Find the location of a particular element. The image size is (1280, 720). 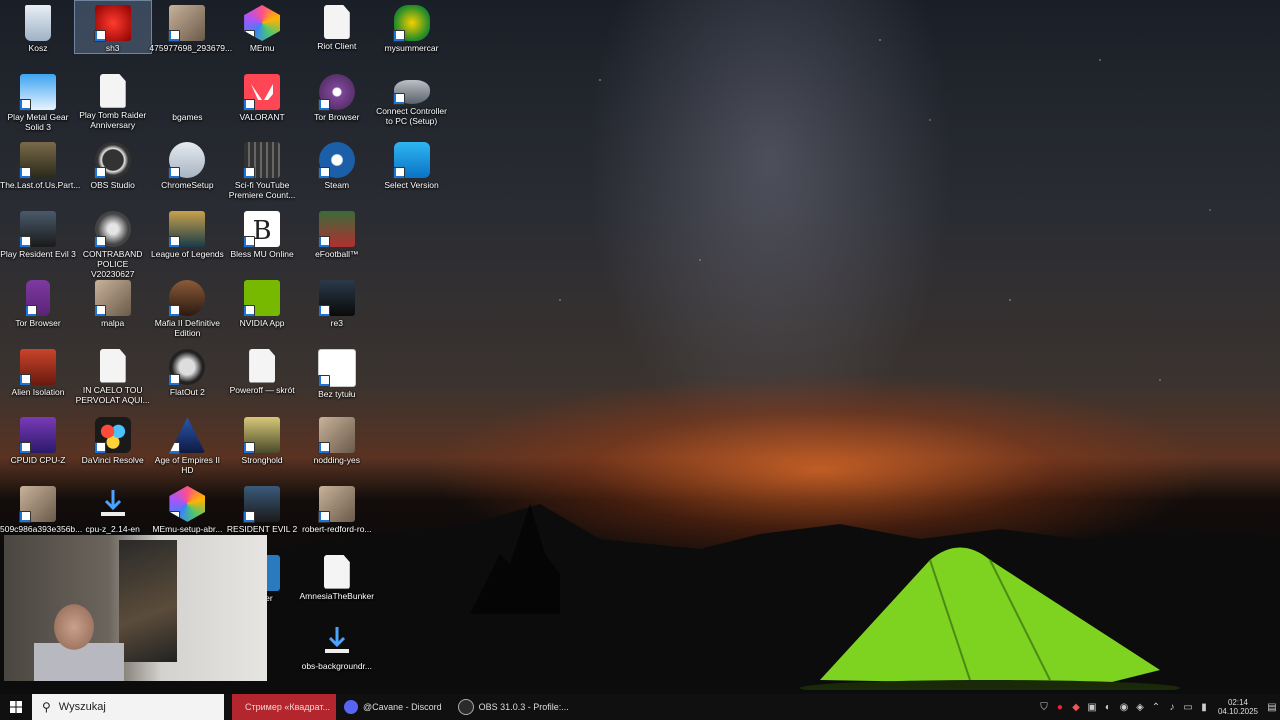

taskbar-app-discord: @Cavane - Discord is located at coordinates (393, 707).